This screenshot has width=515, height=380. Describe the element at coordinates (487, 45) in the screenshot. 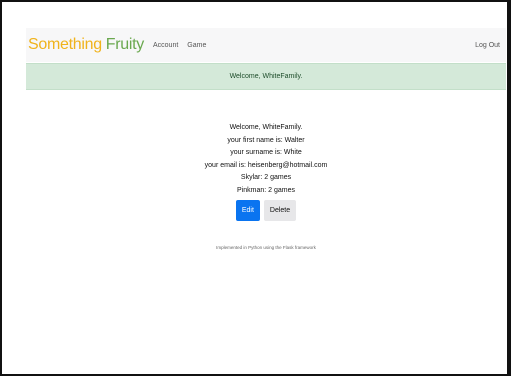

I see `logout-link: Log Out` at that location.